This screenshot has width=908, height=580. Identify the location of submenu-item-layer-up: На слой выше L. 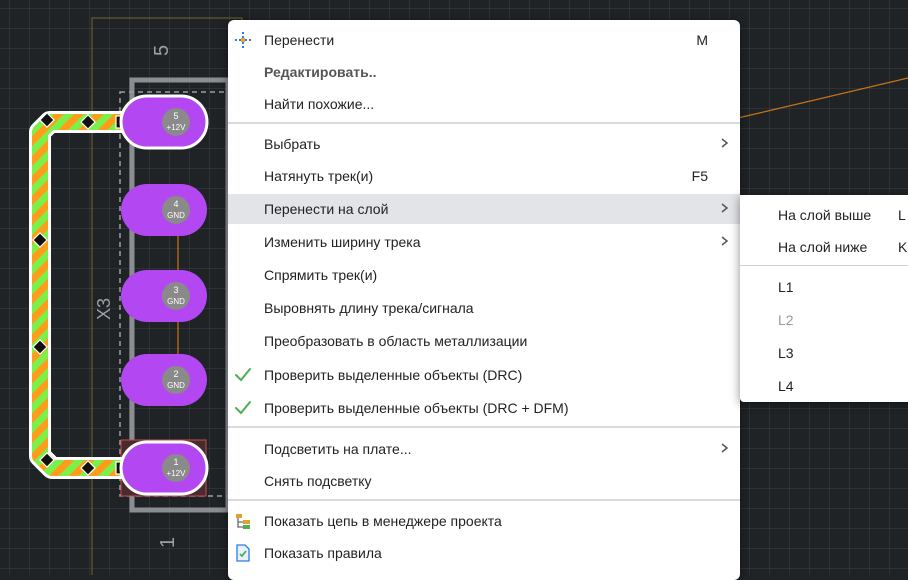
(824, 214).